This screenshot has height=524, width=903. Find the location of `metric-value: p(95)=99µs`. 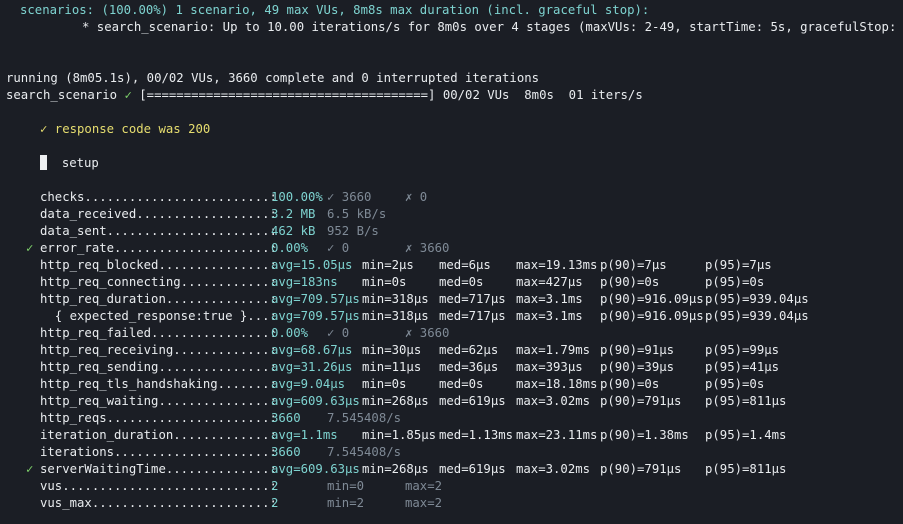

metric-value: p(95)=99µs is located at coordinates (742, 350).